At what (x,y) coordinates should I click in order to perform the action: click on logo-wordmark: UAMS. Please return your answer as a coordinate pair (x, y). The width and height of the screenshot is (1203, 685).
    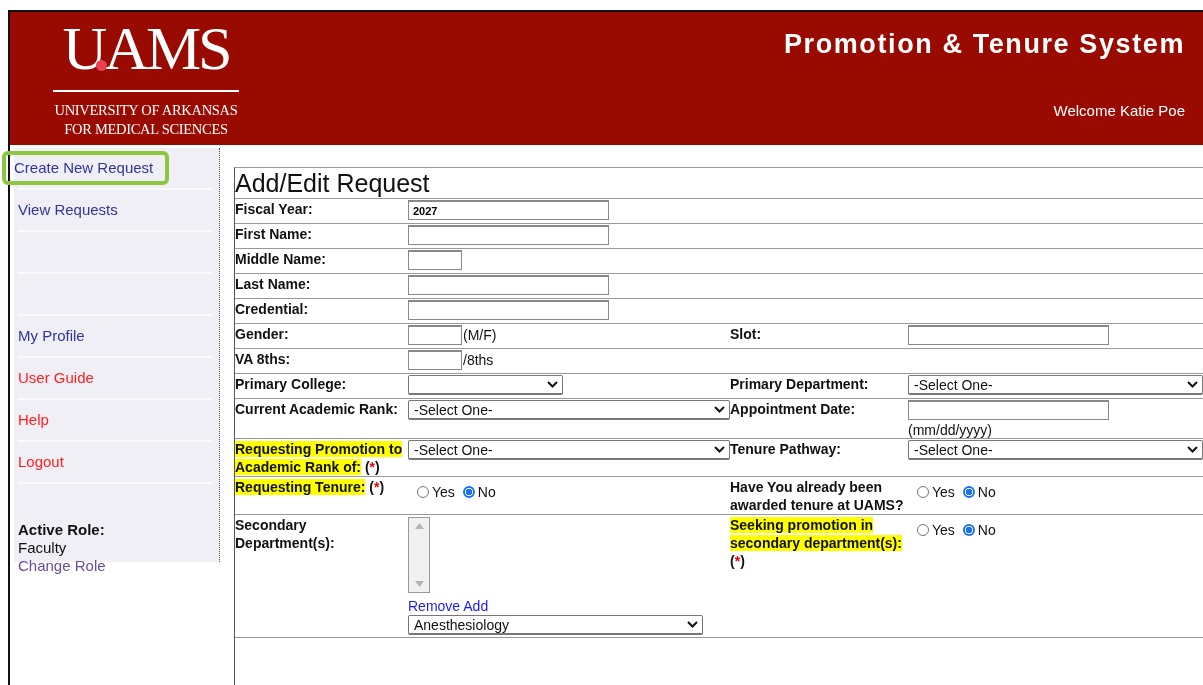
    Looking at the image, I should click on (146, 48).